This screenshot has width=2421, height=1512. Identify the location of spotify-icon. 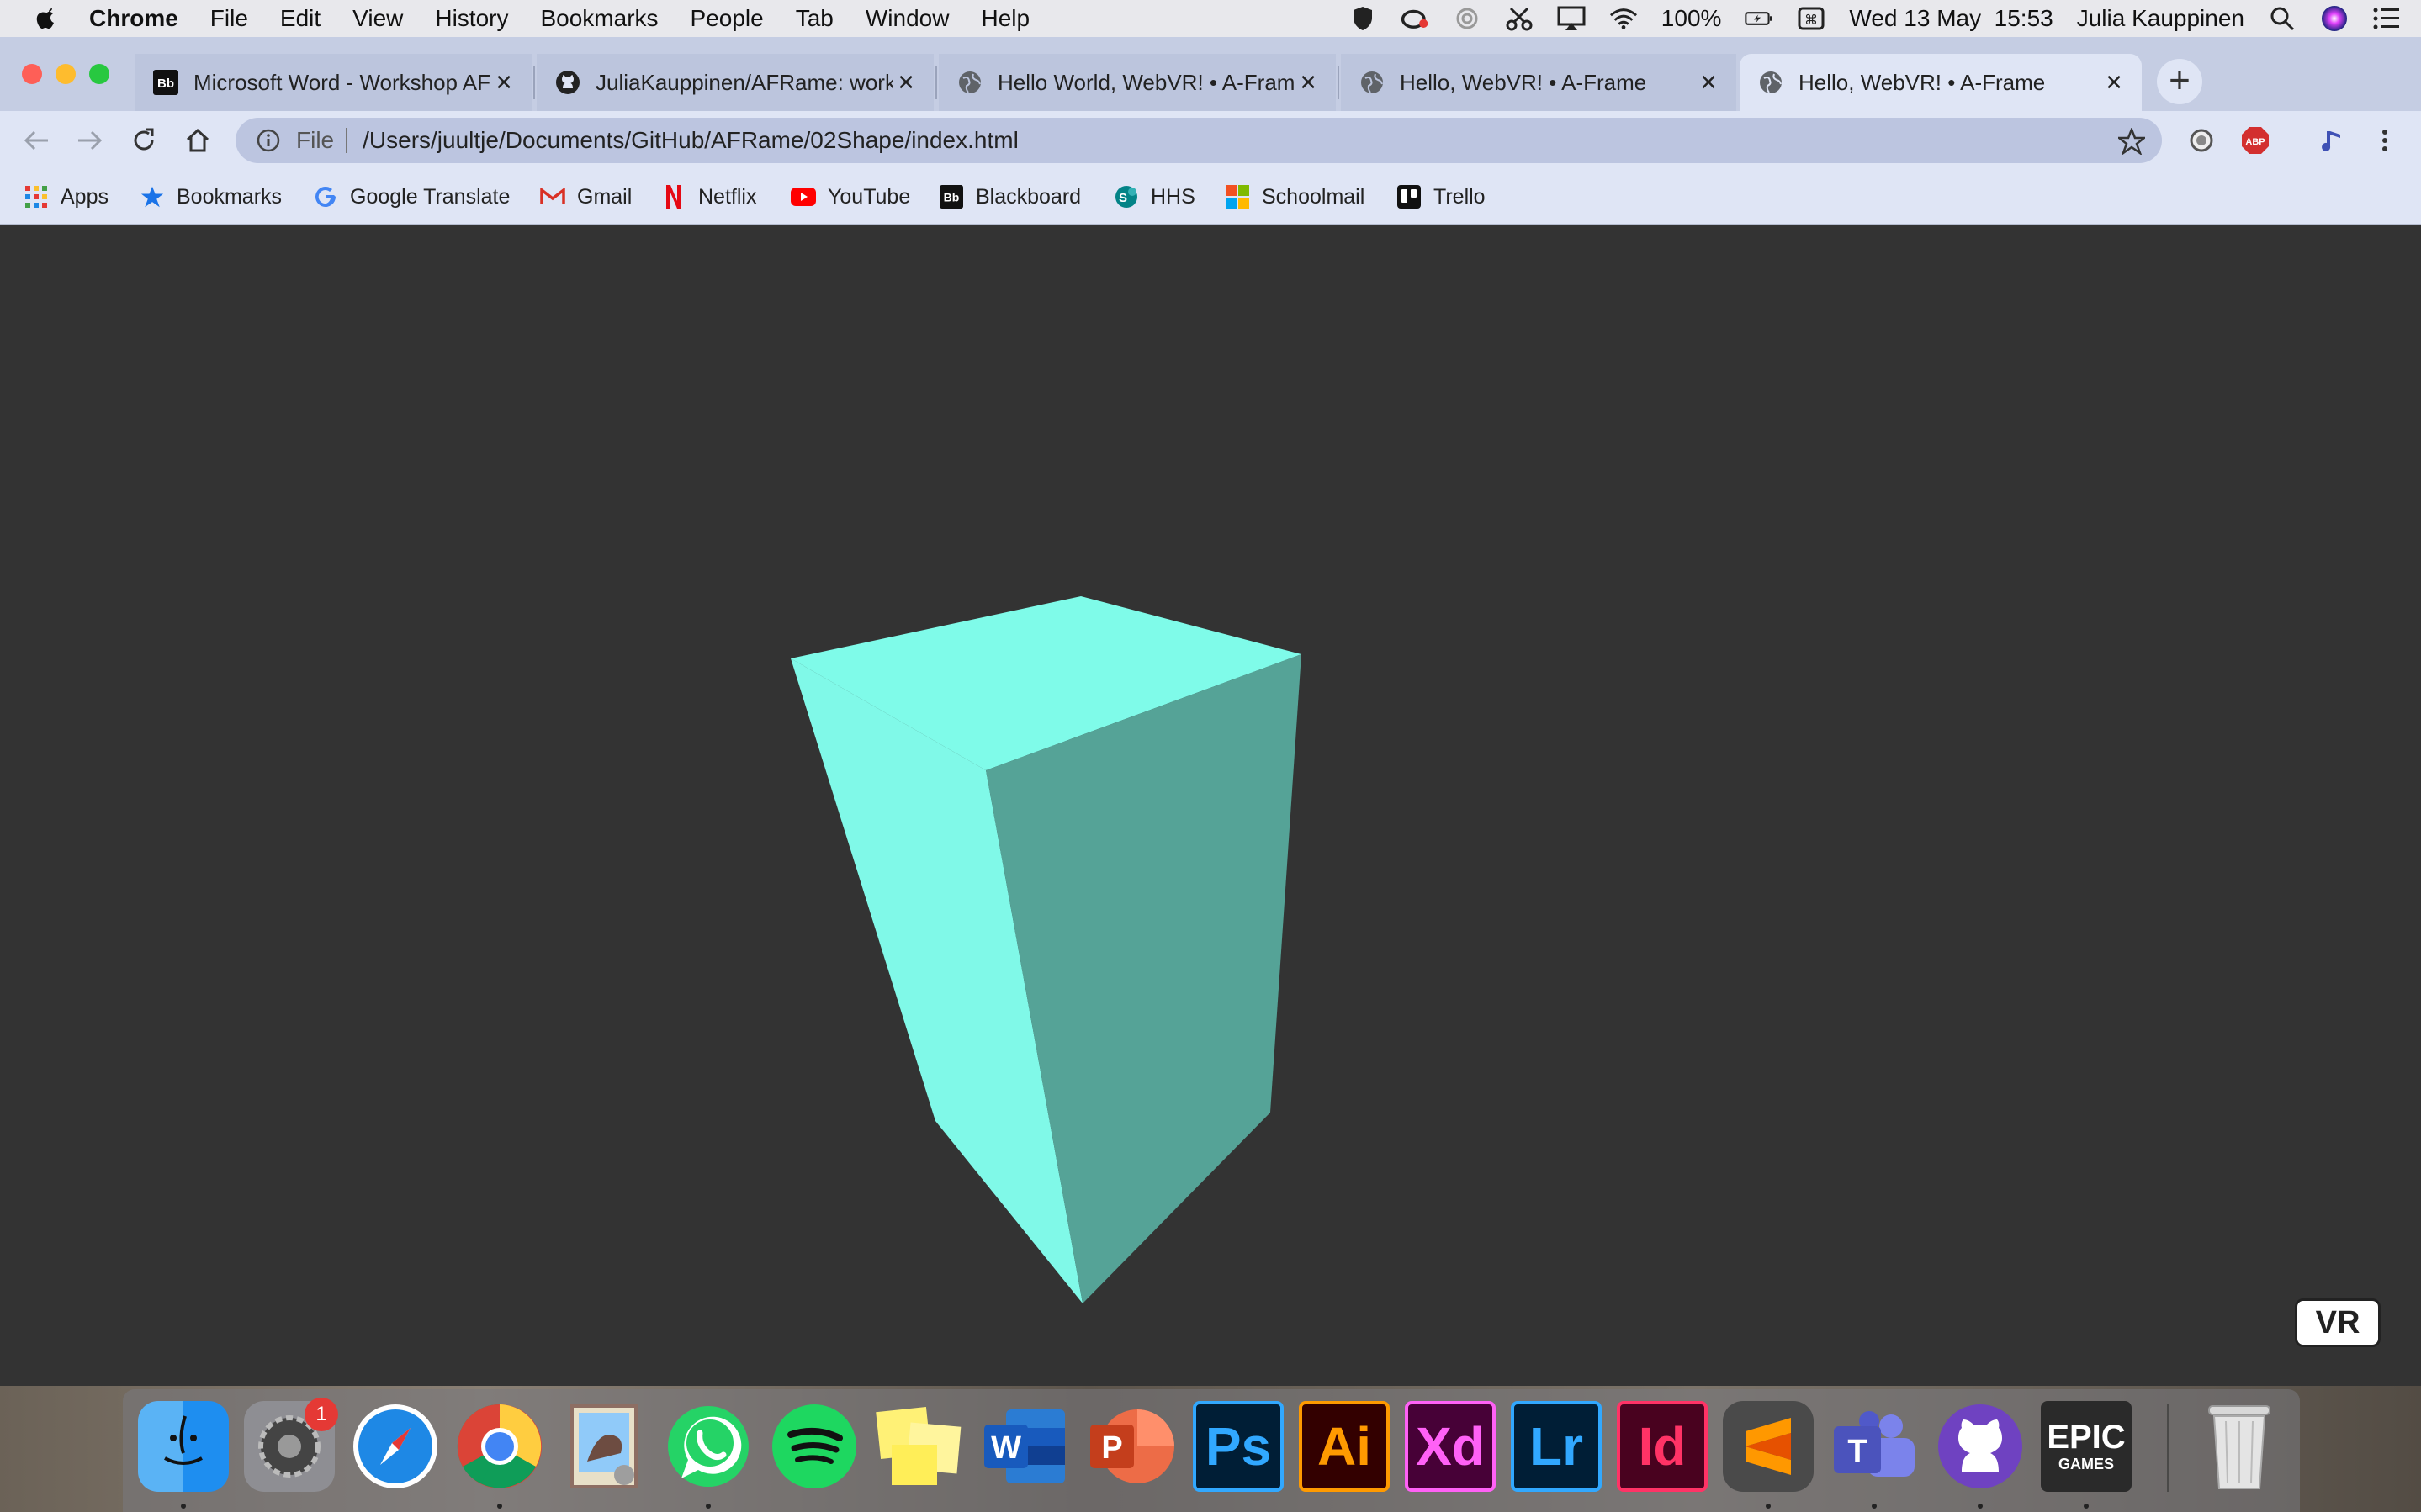
(815, 1446).